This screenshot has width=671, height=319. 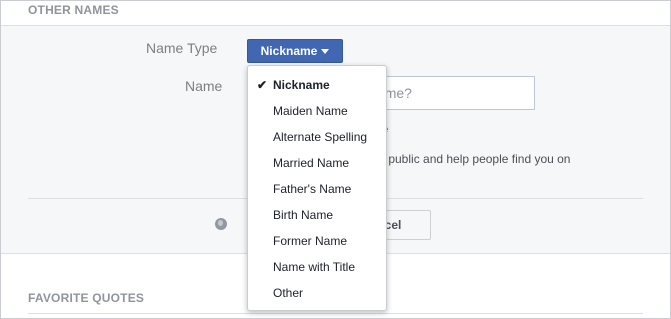 What do you see at coordinates (335, 13) in the screenshot?
I see `section-header: OTHER NAMES` at bounding box center [335, 13].